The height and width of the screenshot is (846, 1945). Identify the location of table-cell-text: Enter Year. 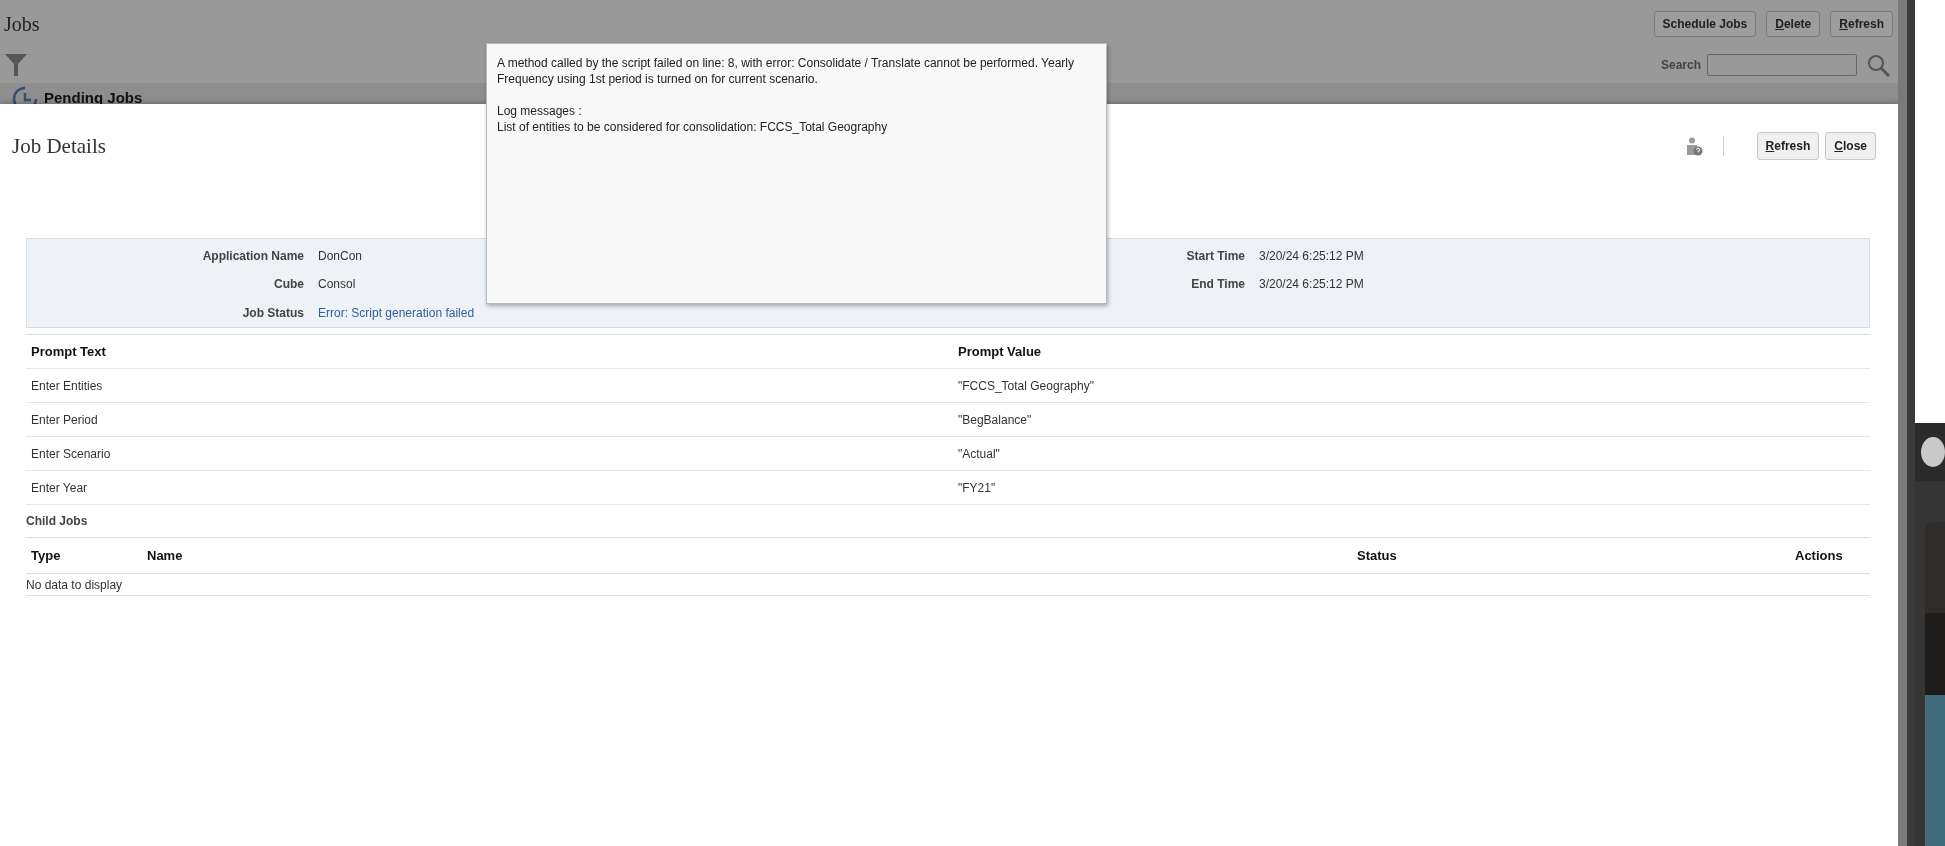
(59, 487).